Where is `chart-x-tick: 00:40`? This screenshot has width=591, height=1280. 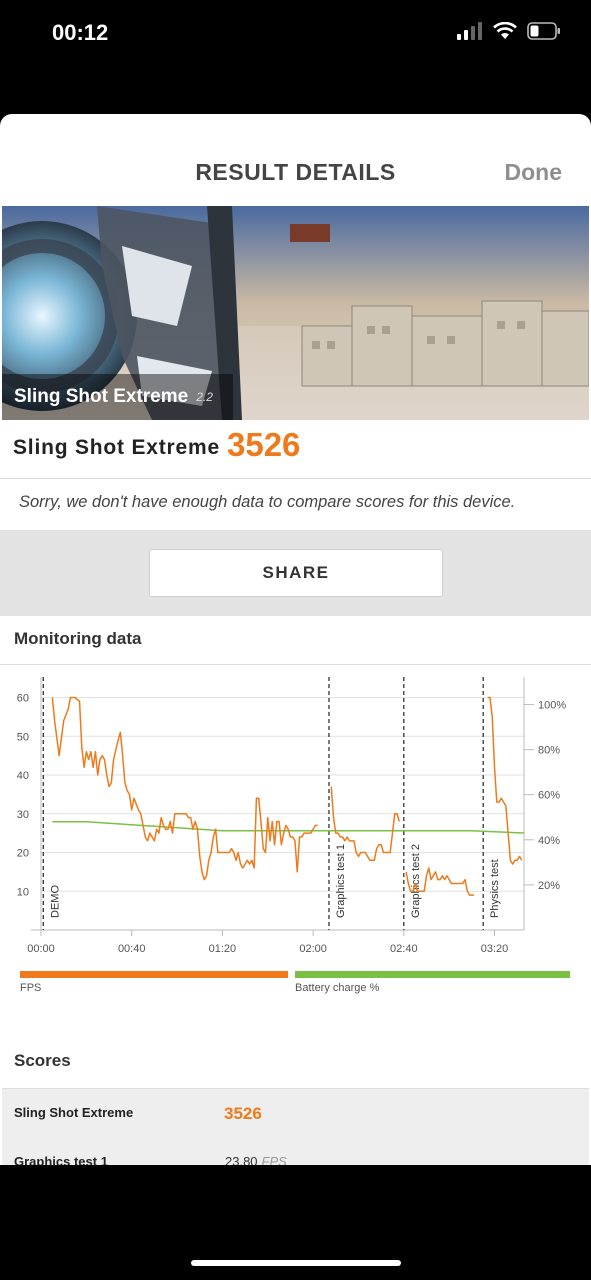 chart-x-tick: 00:40 is located at coordinates (132, 949).